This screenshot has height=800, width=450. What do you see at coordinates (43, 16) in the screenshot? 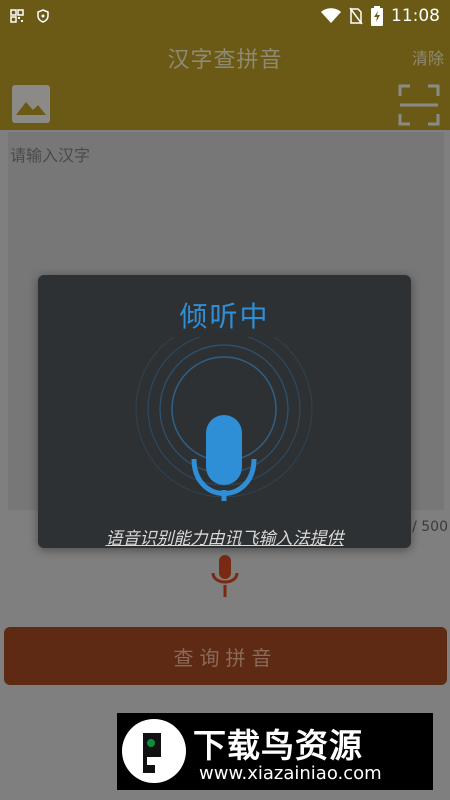
I see `shield-icon` at bounding box center [43, 16].